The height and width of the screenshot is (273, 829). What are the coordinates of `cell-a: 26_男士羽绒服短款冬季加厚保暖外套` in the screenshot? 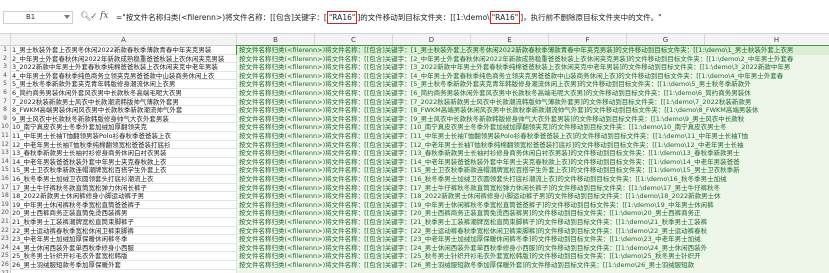 It's located at (124, 265).